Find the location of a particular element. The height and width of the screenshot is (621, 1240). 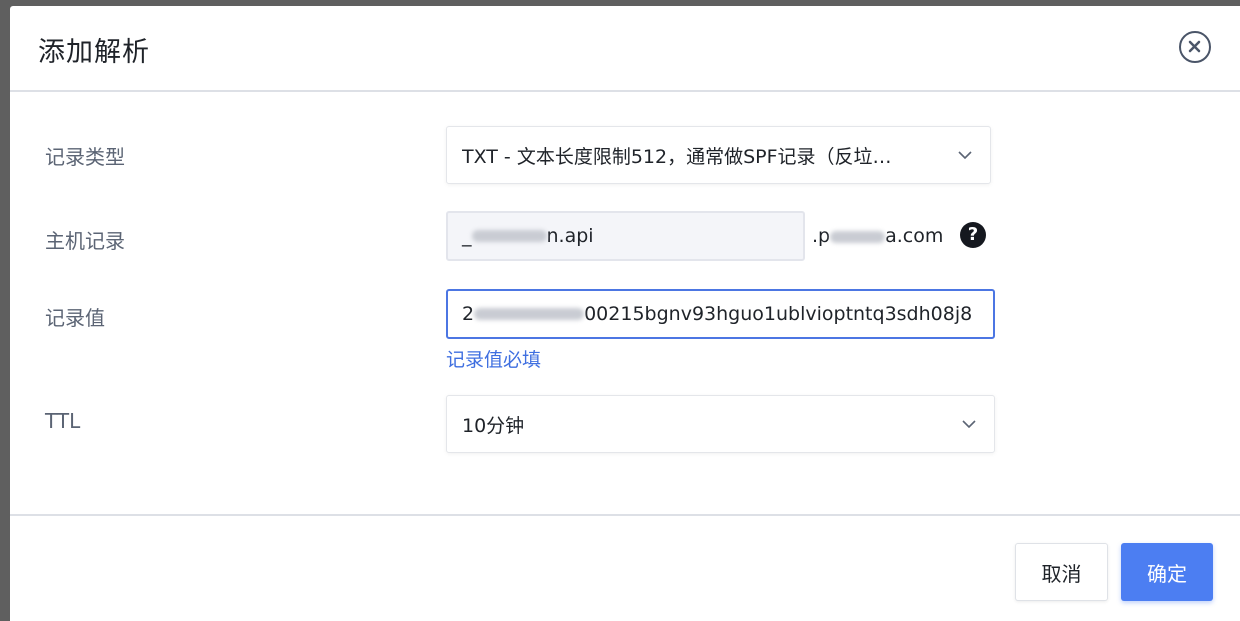

help-icon: ? is located at coordinates (973, 235).